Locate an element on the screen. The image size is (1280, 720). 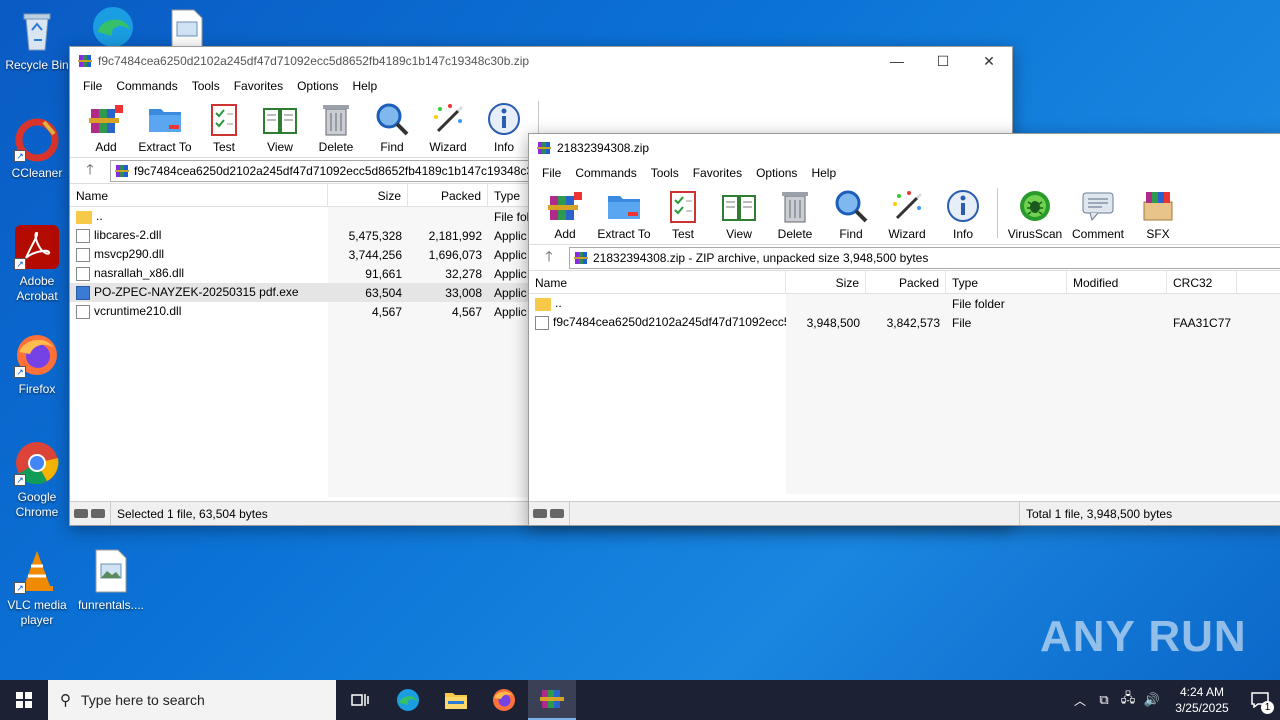
start-button is located at coordinates (24, 700).